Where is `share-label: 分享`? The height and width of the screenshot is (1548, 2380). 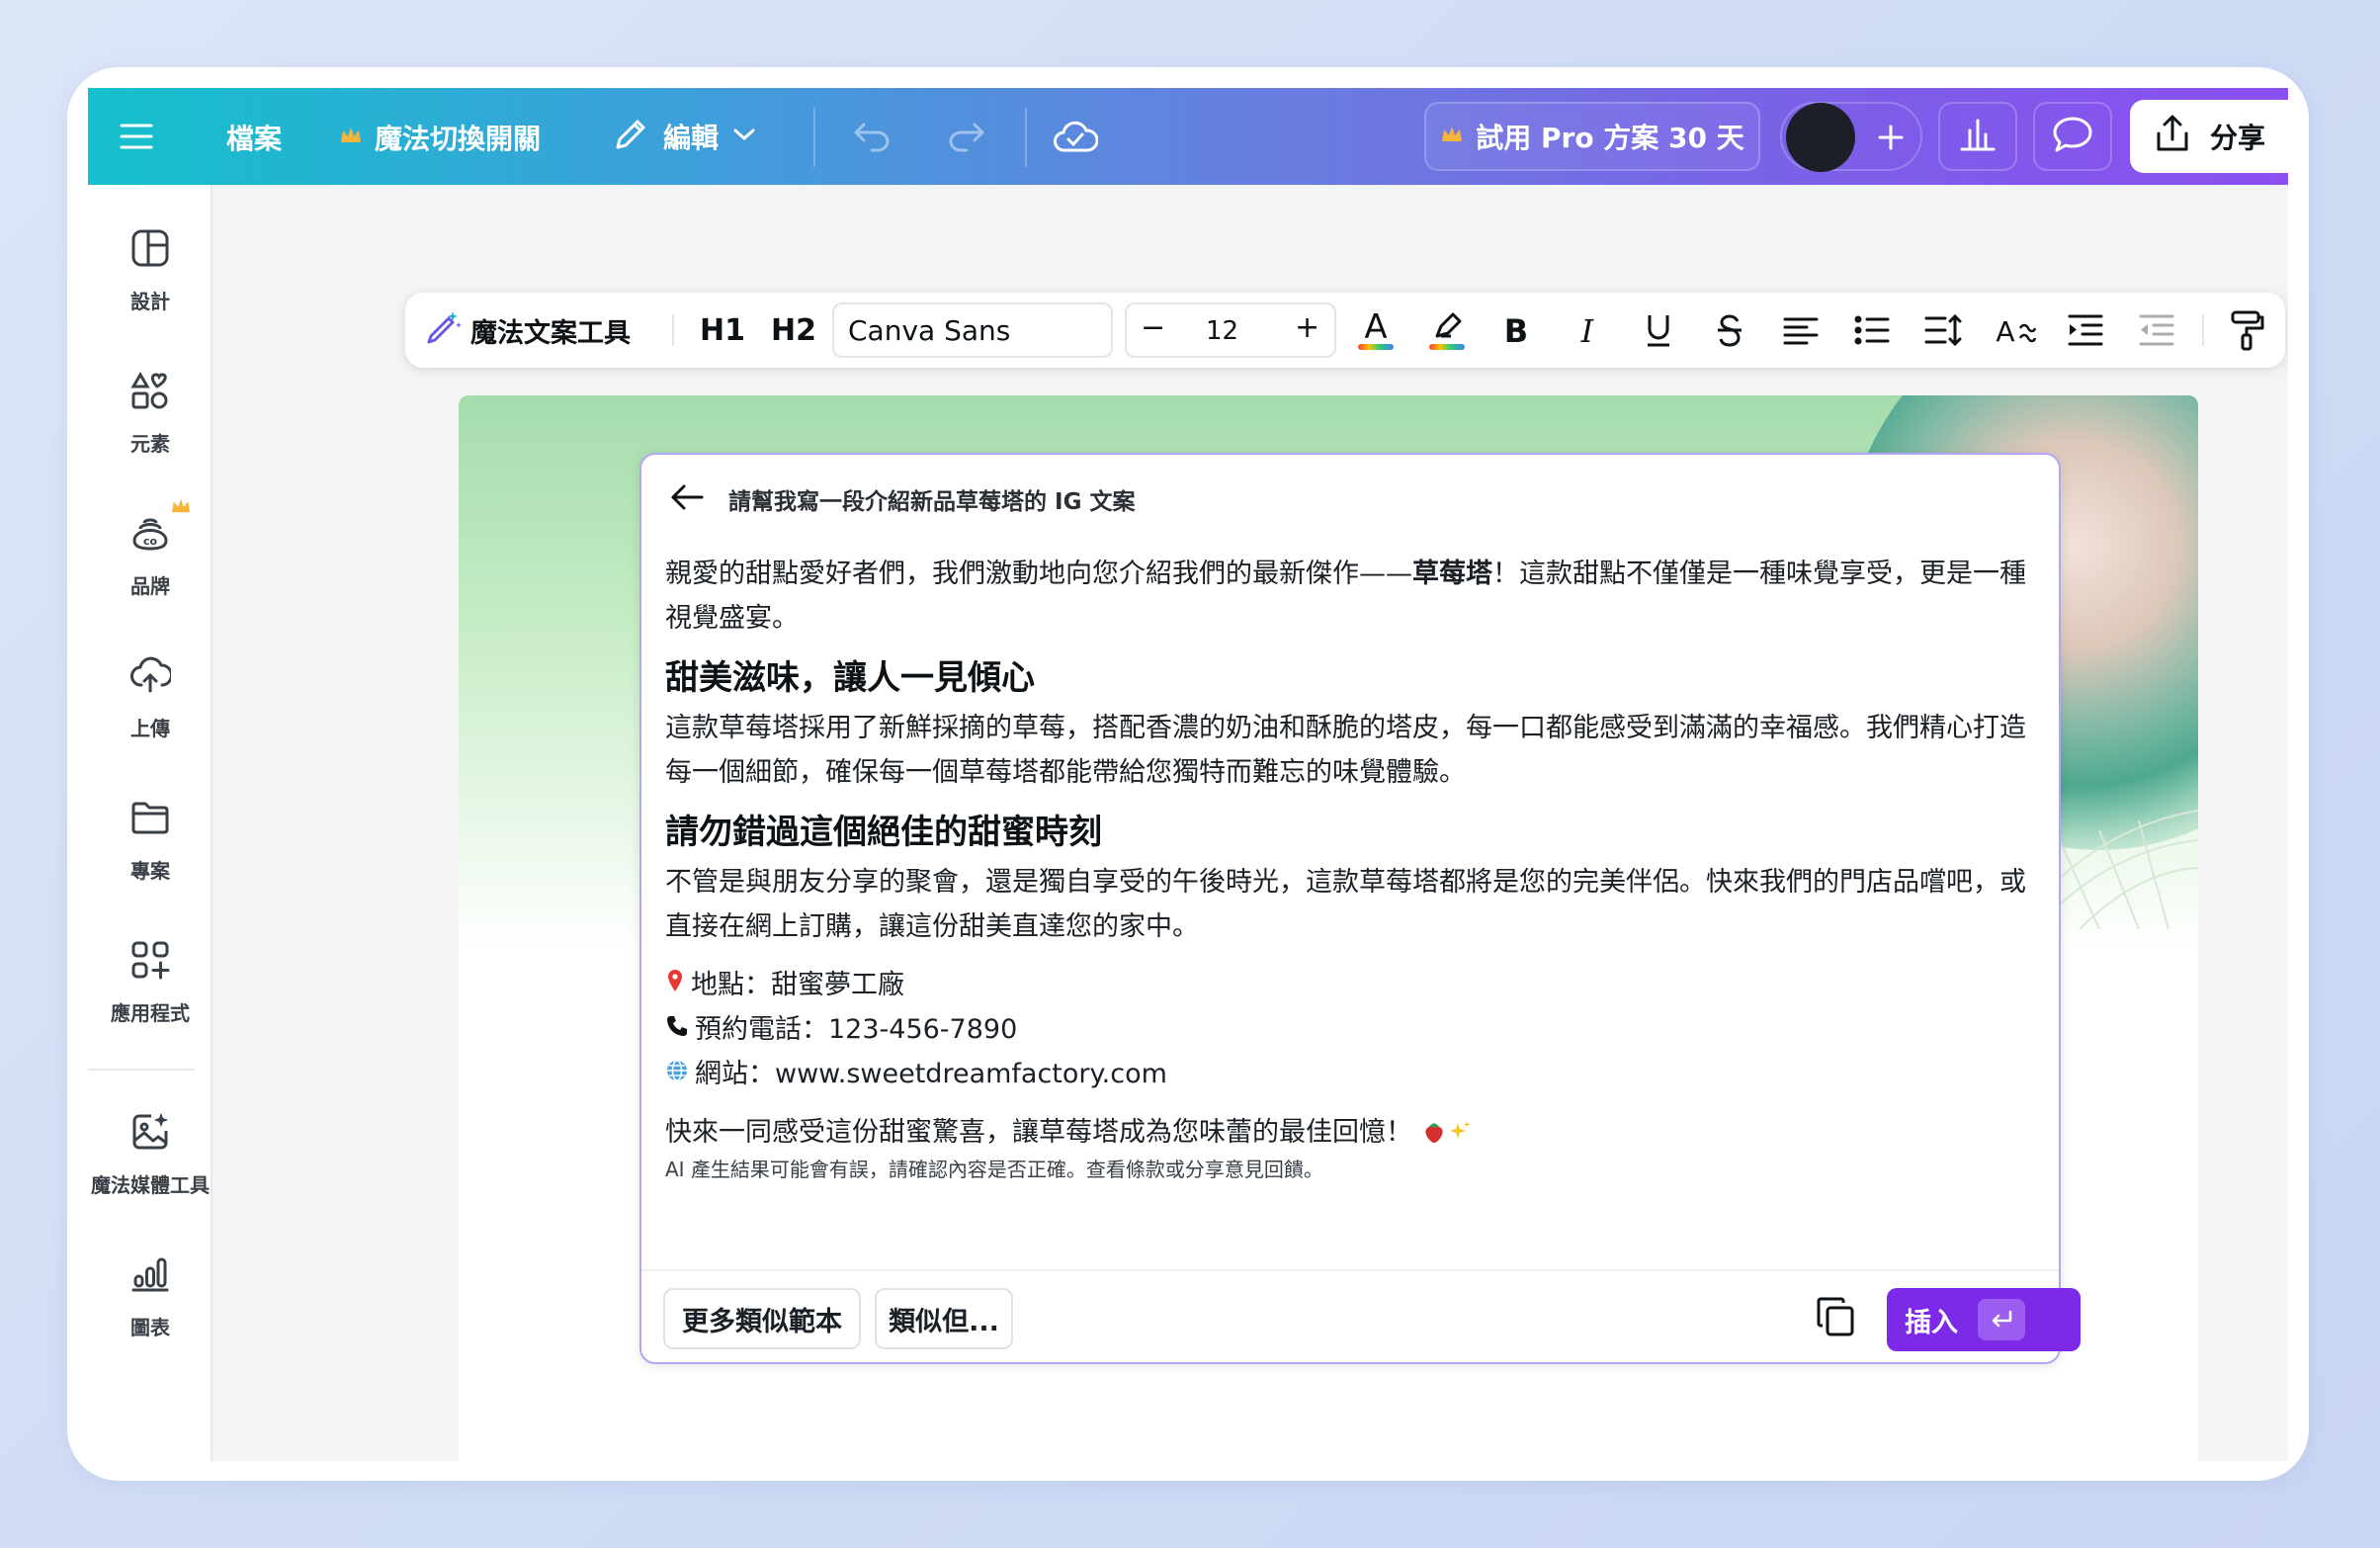 share-label: 分享 is located at coordinates (2237, 138).